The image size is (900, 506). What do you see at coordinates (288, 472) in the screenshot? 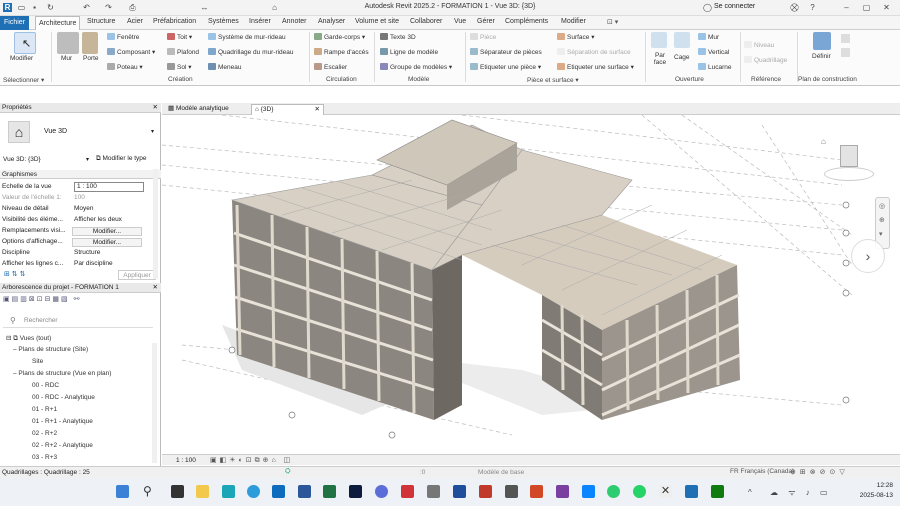
I see `workset-icon: ⛭` at bounding box center [288, 472].